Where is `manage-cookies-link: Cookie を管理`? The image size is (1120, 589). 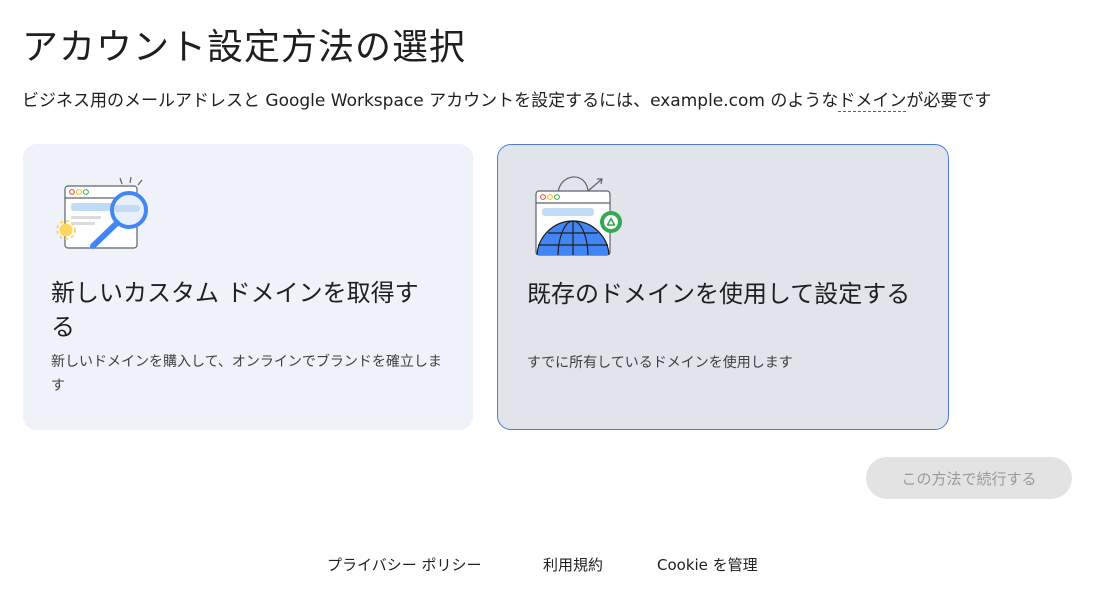
manage-cookies-link: Cookie を管理 is located at coordinates (707, 564).